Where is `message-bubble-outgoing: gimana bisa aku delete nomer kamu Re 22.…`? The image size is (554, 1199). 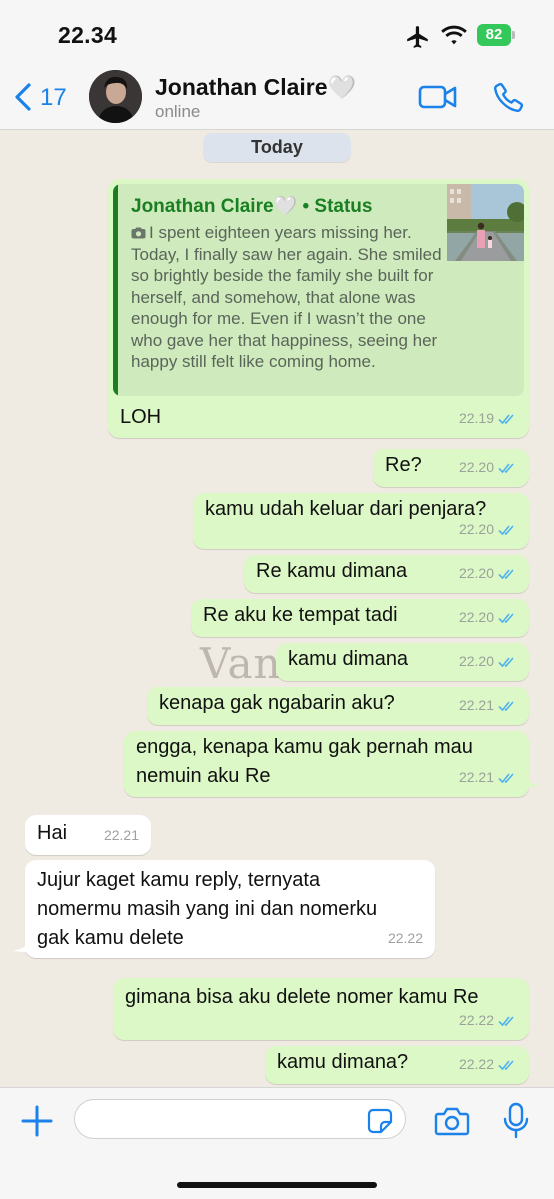 message-bubble-outgoing: gimana bisa aku delete nomer kamu Re 22.… is located at coordinates (321, 1009).